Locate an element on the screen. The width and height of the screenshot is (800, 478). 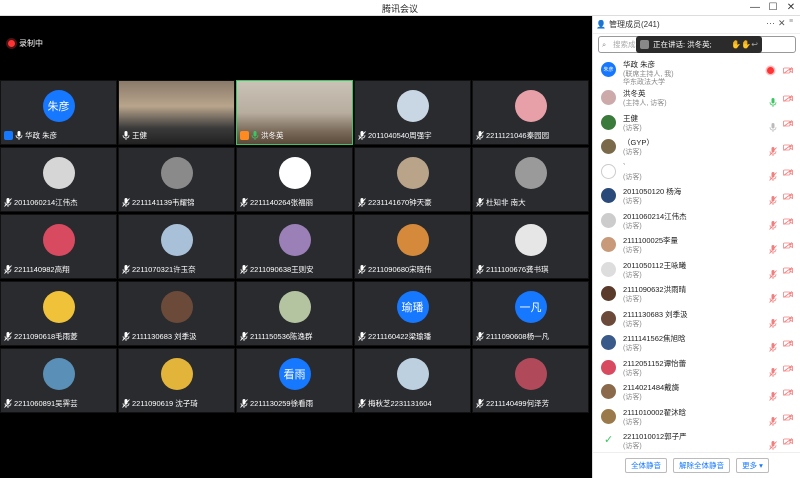
video-tile: 2211121046秦园园 is located at coordinates (530, 112).